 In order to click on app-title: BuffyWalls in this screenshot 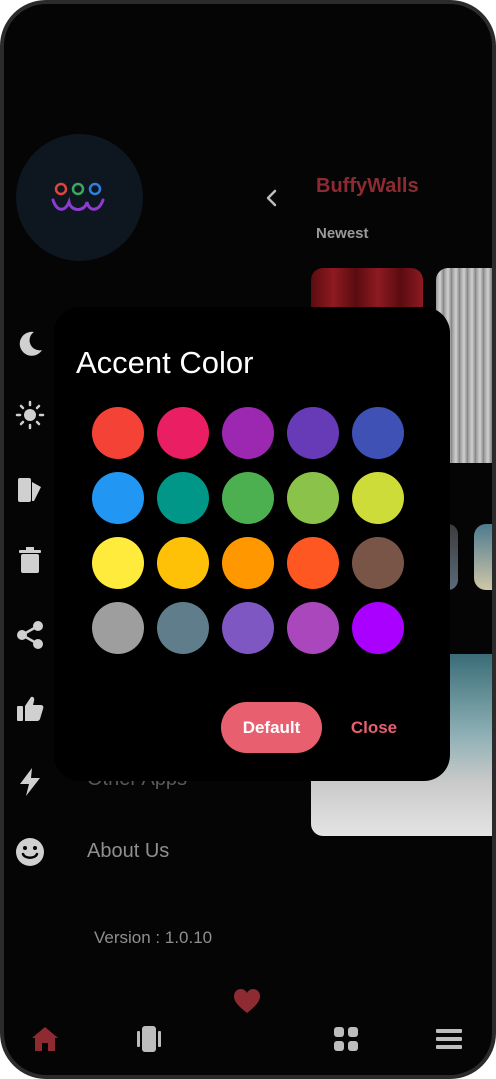, I will do `click(367, 186)`.